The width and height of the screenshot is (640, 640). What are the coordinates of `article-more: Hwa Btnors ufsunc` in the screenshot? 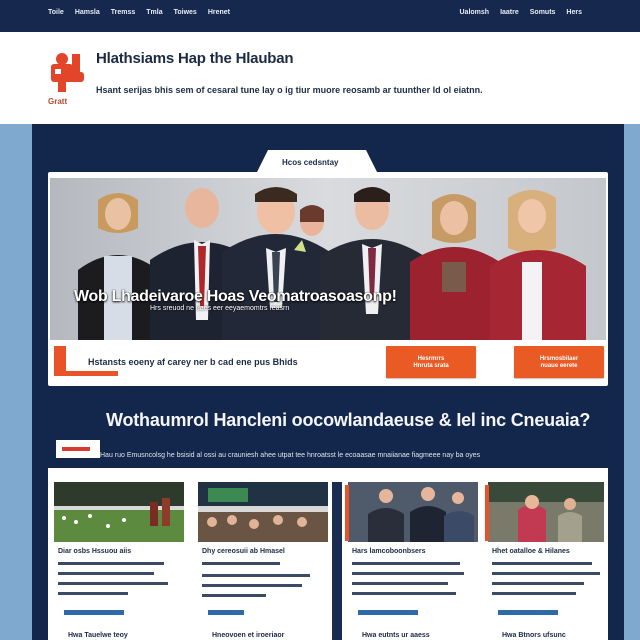 It's located at (534, 635).